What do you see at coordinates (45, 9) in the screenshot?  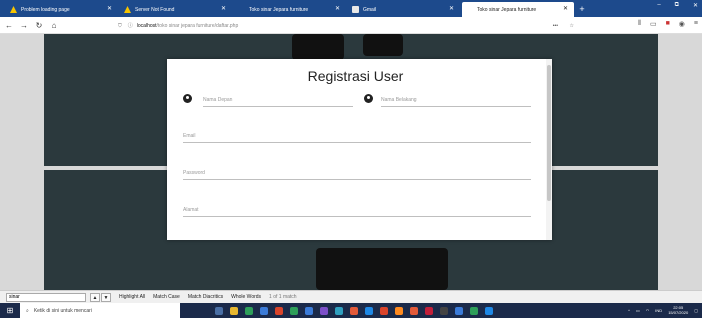 I see `tab-label: Problem loading page` at bounding box center [45, 9].